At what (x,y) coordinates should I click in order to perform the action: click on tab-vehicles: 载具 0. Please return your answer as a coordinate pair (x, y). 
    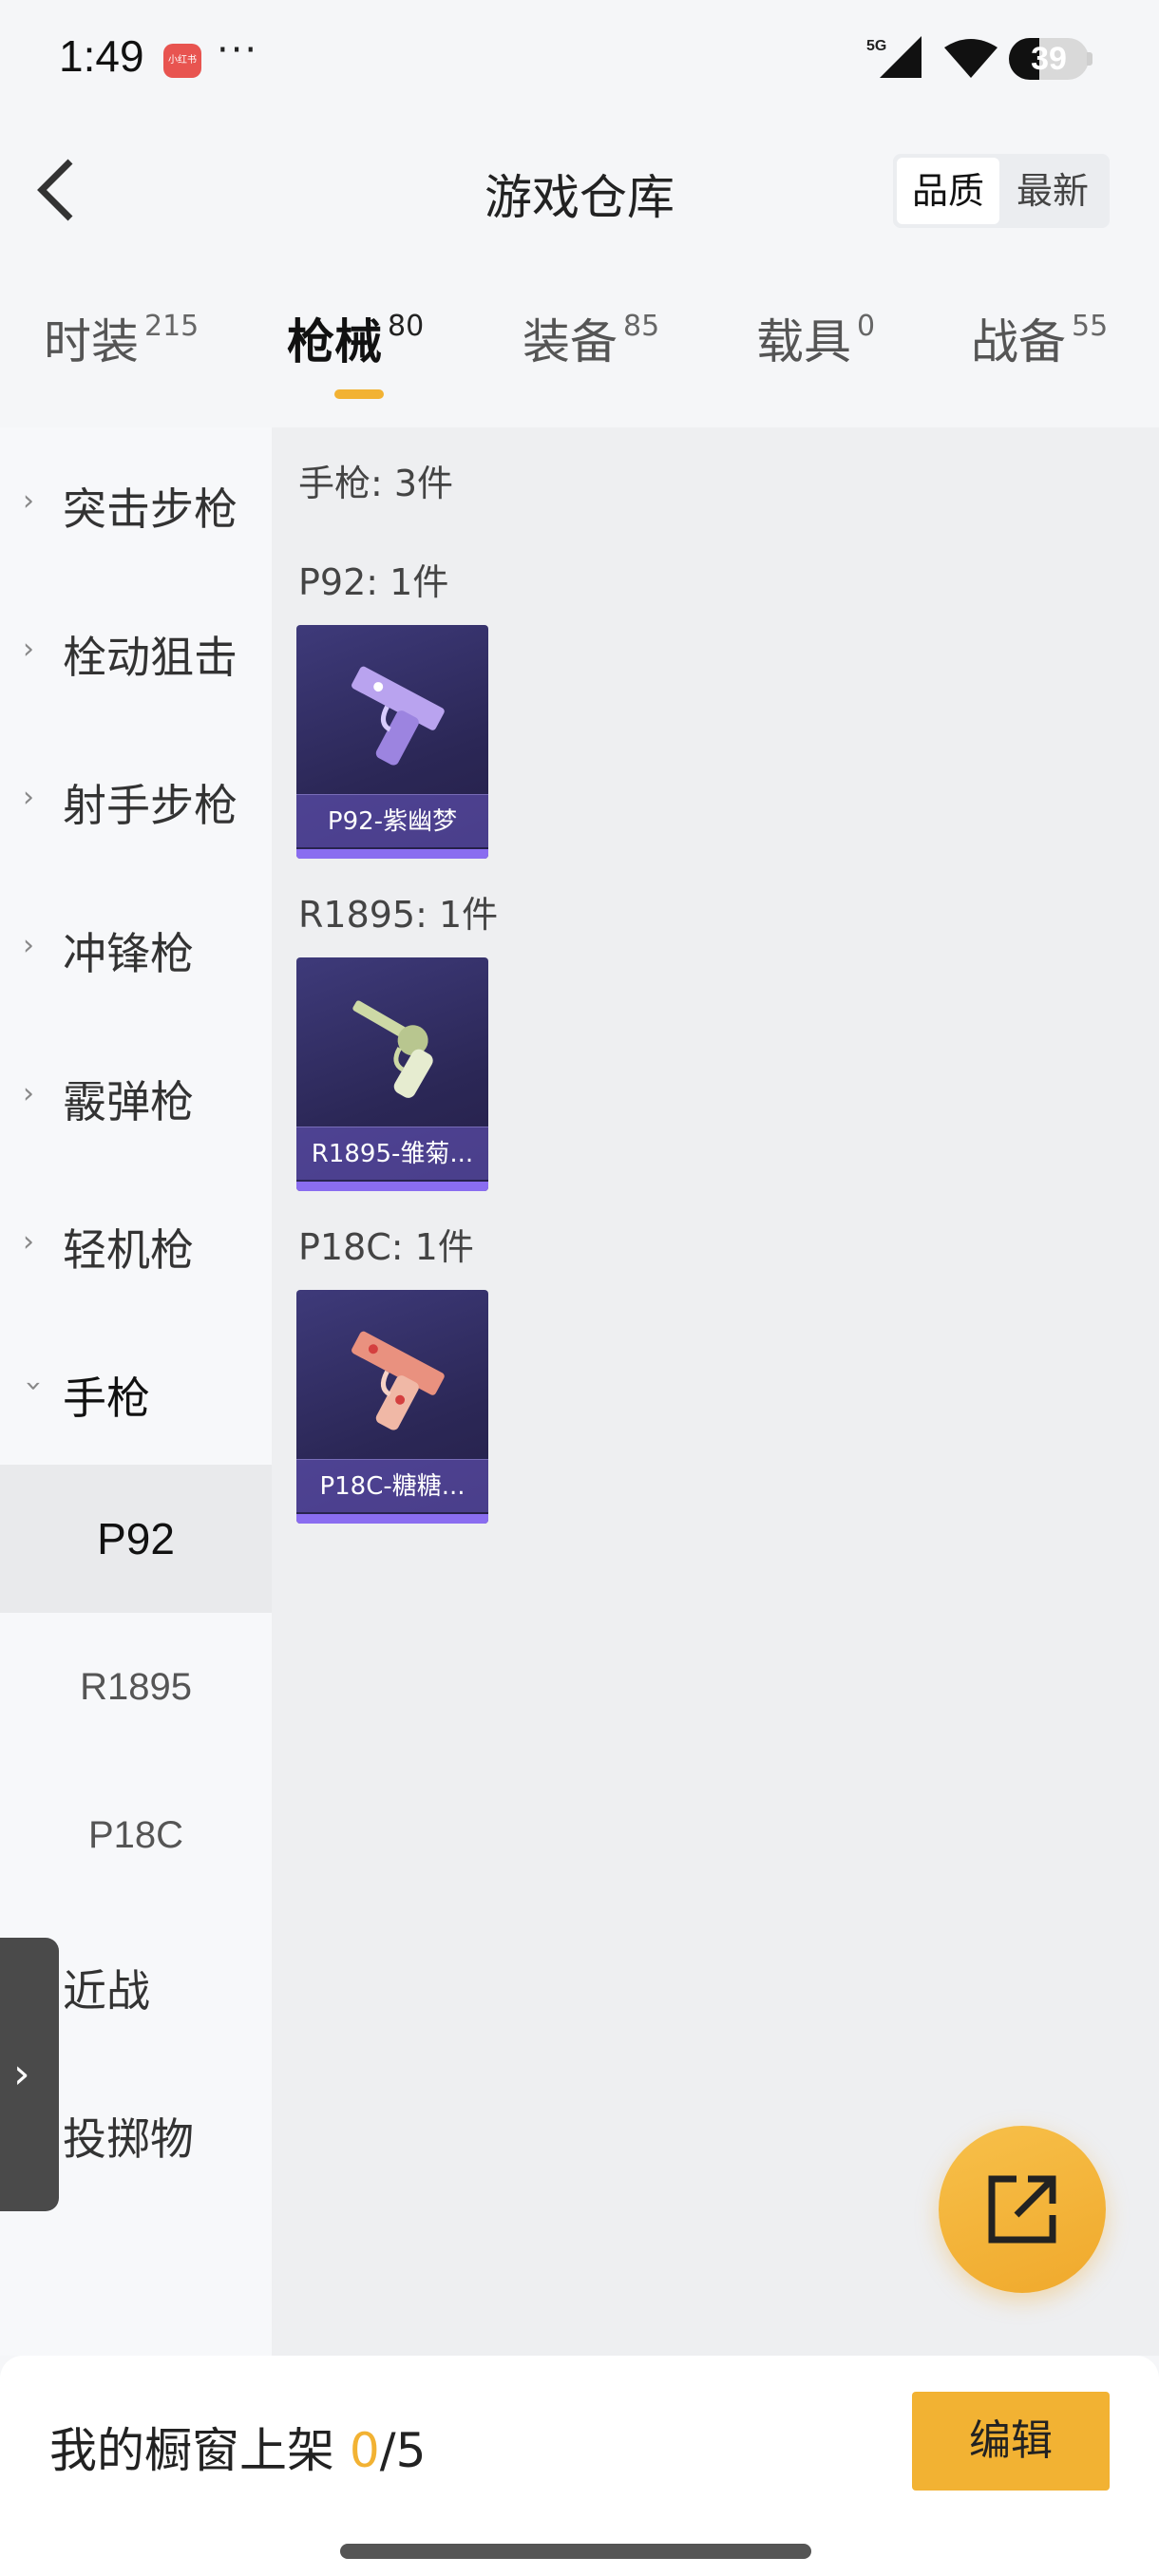
    Looking at the image, I should click on (815, 338).